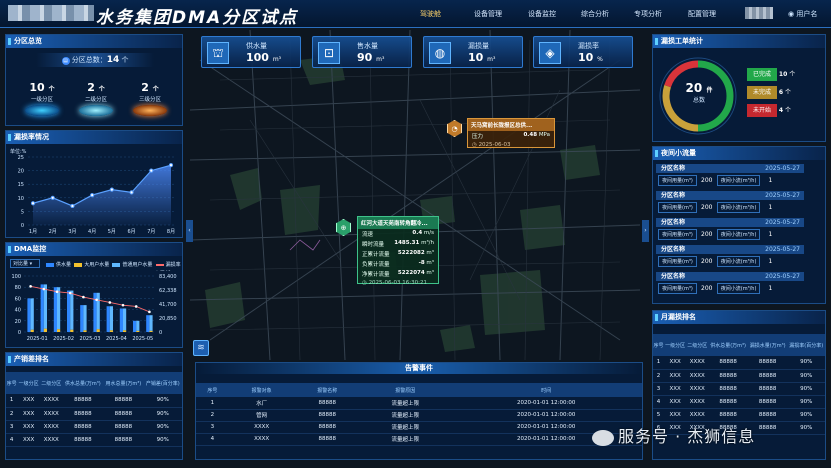 This screenshot has width=831, height=468. I want to click on popup-pressure: 天马窝前长陇报区总供... 压力 0.48 MPa ◷ 2025-06-03, so click(511, 133).